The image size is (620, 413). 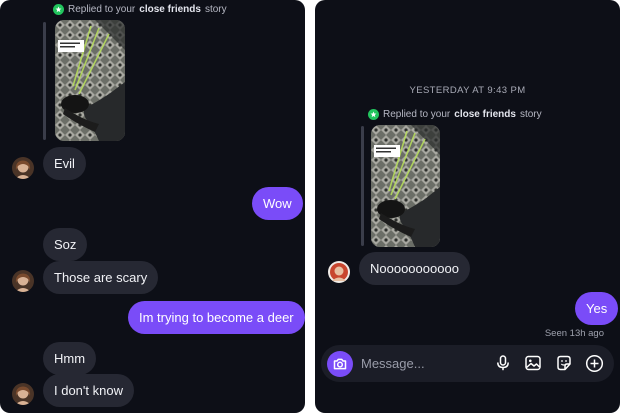 I want to click on incoming-message-bubble: Nooooooooooo, so click(x=414, y=268).